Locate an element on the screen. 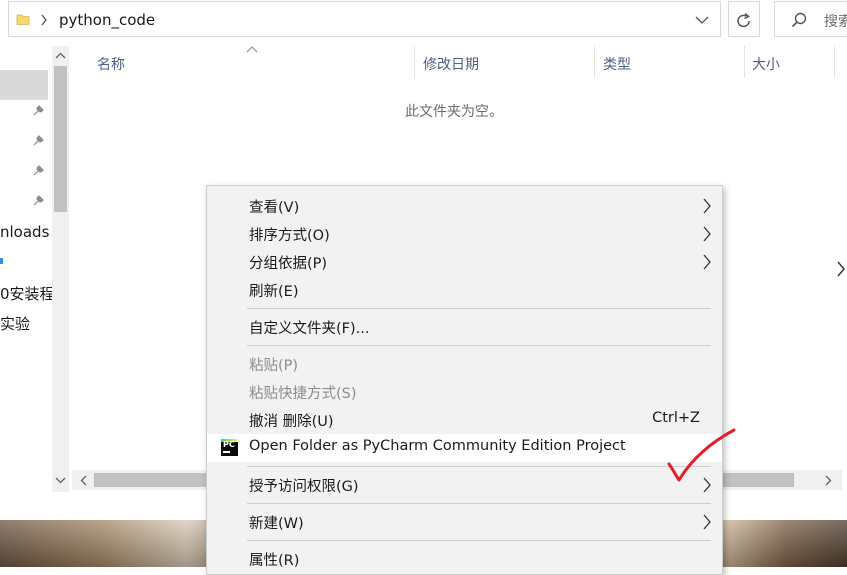 This screenshot has height=575, width=847. search-placeholder: 搜索 is located at coordinates (835, 21).